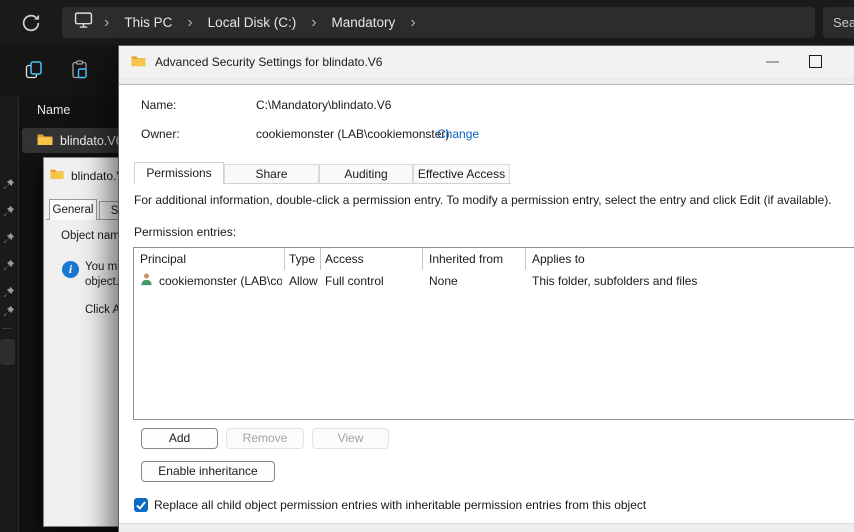 This screenshot has width=854, height=532. What do you see at coordinates (159, 105) in the screenshot?
I see `name-label: Name:` at bounding box center [159, 105].